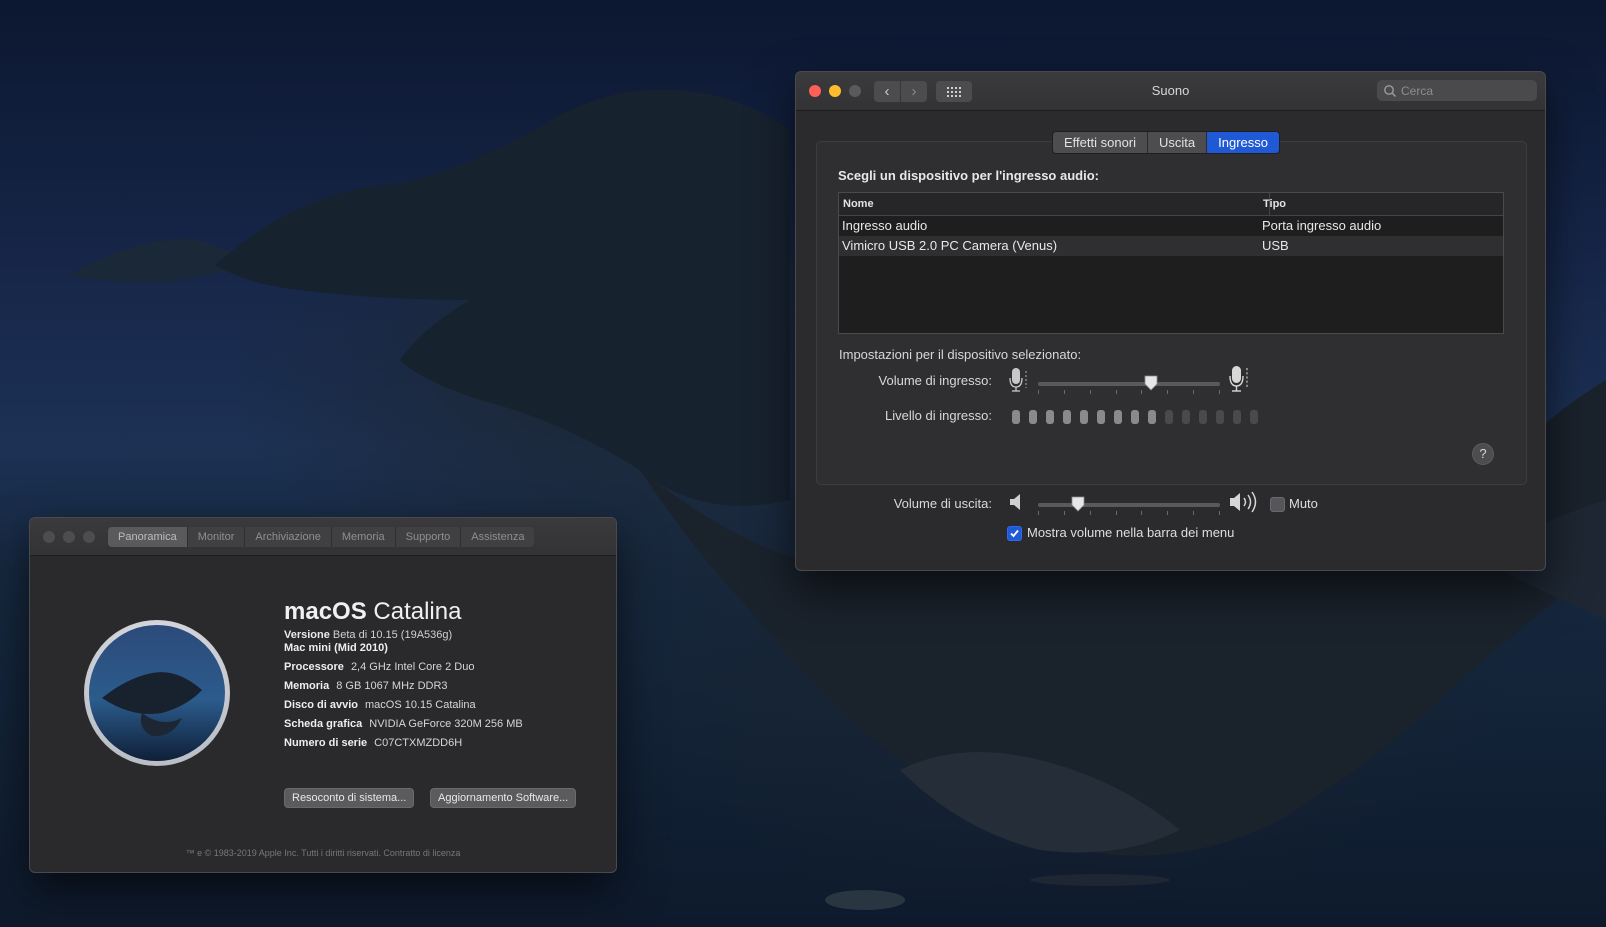 This screenshot has width=1606, height=927. What do you see at coordinates (372, 612) in the screenshot?
I see `os-name: macOS Catalina` at bounding box center [372, 612].